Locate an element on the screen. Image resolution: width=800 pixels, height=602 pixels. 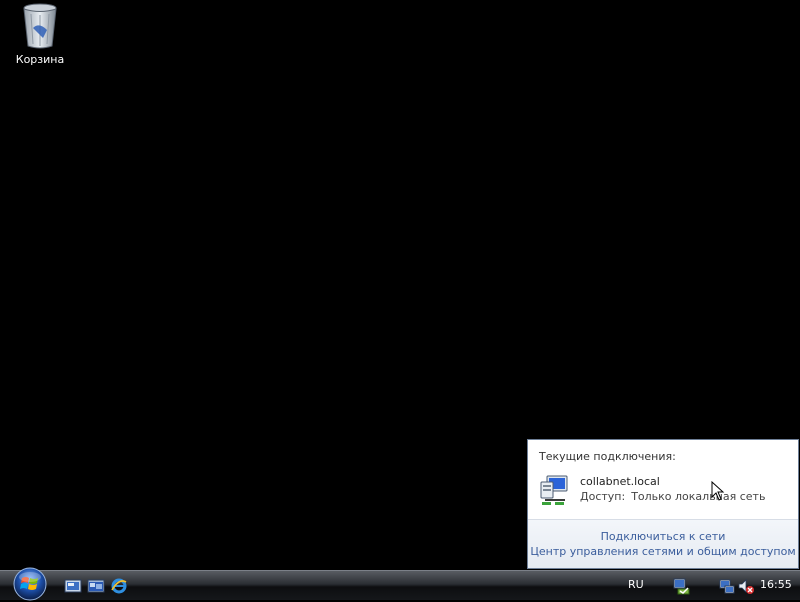
show-desktop-icon is located at coordinates (73, 586).